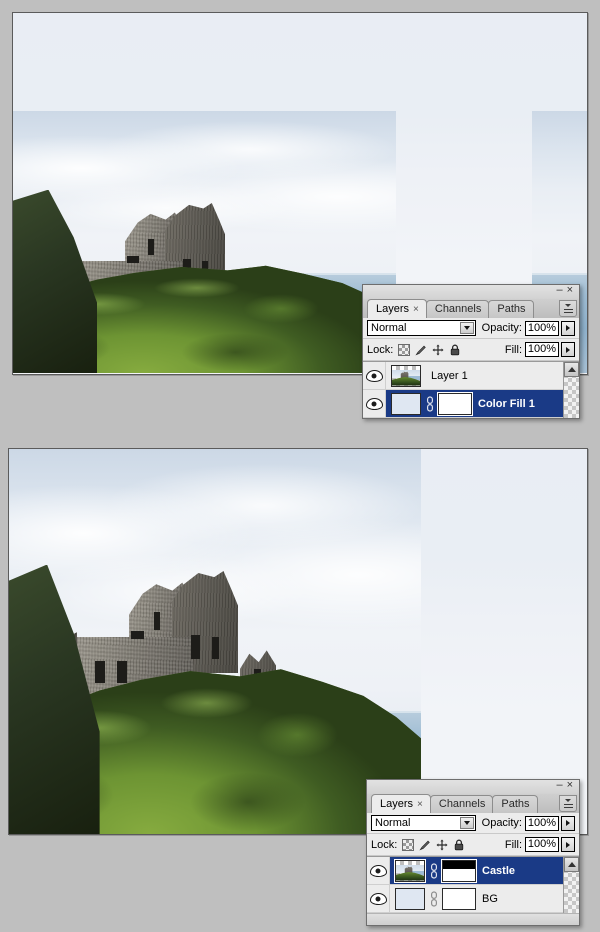 The height and width of the screenshot is (932, 600). Describe the element at coordinates (498, 871) in the screenshot. I see `layer-name: Castle` at that location.